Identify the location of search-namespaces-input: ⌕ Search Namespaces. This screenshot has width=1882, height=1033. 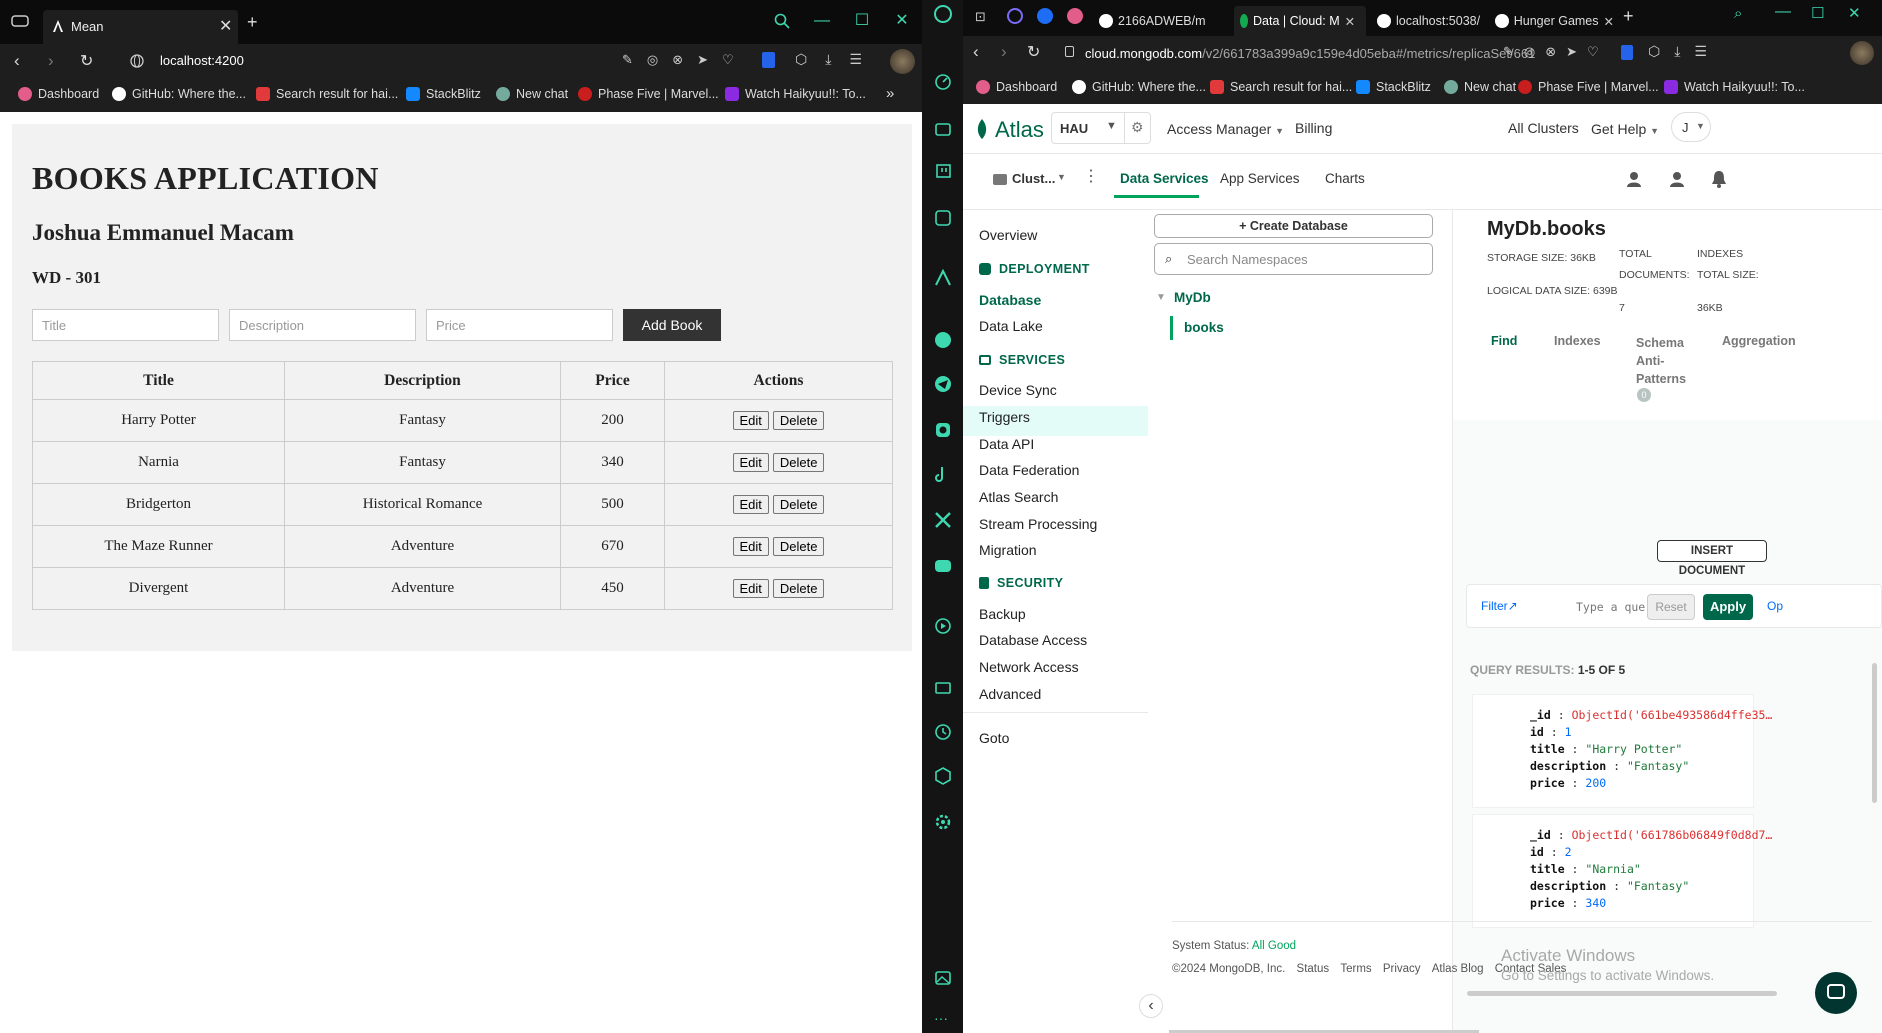
(1293, 259).